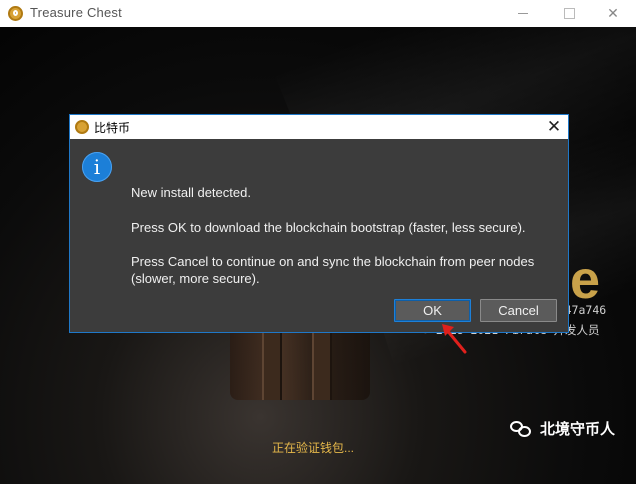 The image size is (636, 484). What do you see at coordinates (318, 13) in the screenshot?
I see `window-titlebar: Treasure Chest ✕` at bounding box center [318, 13].